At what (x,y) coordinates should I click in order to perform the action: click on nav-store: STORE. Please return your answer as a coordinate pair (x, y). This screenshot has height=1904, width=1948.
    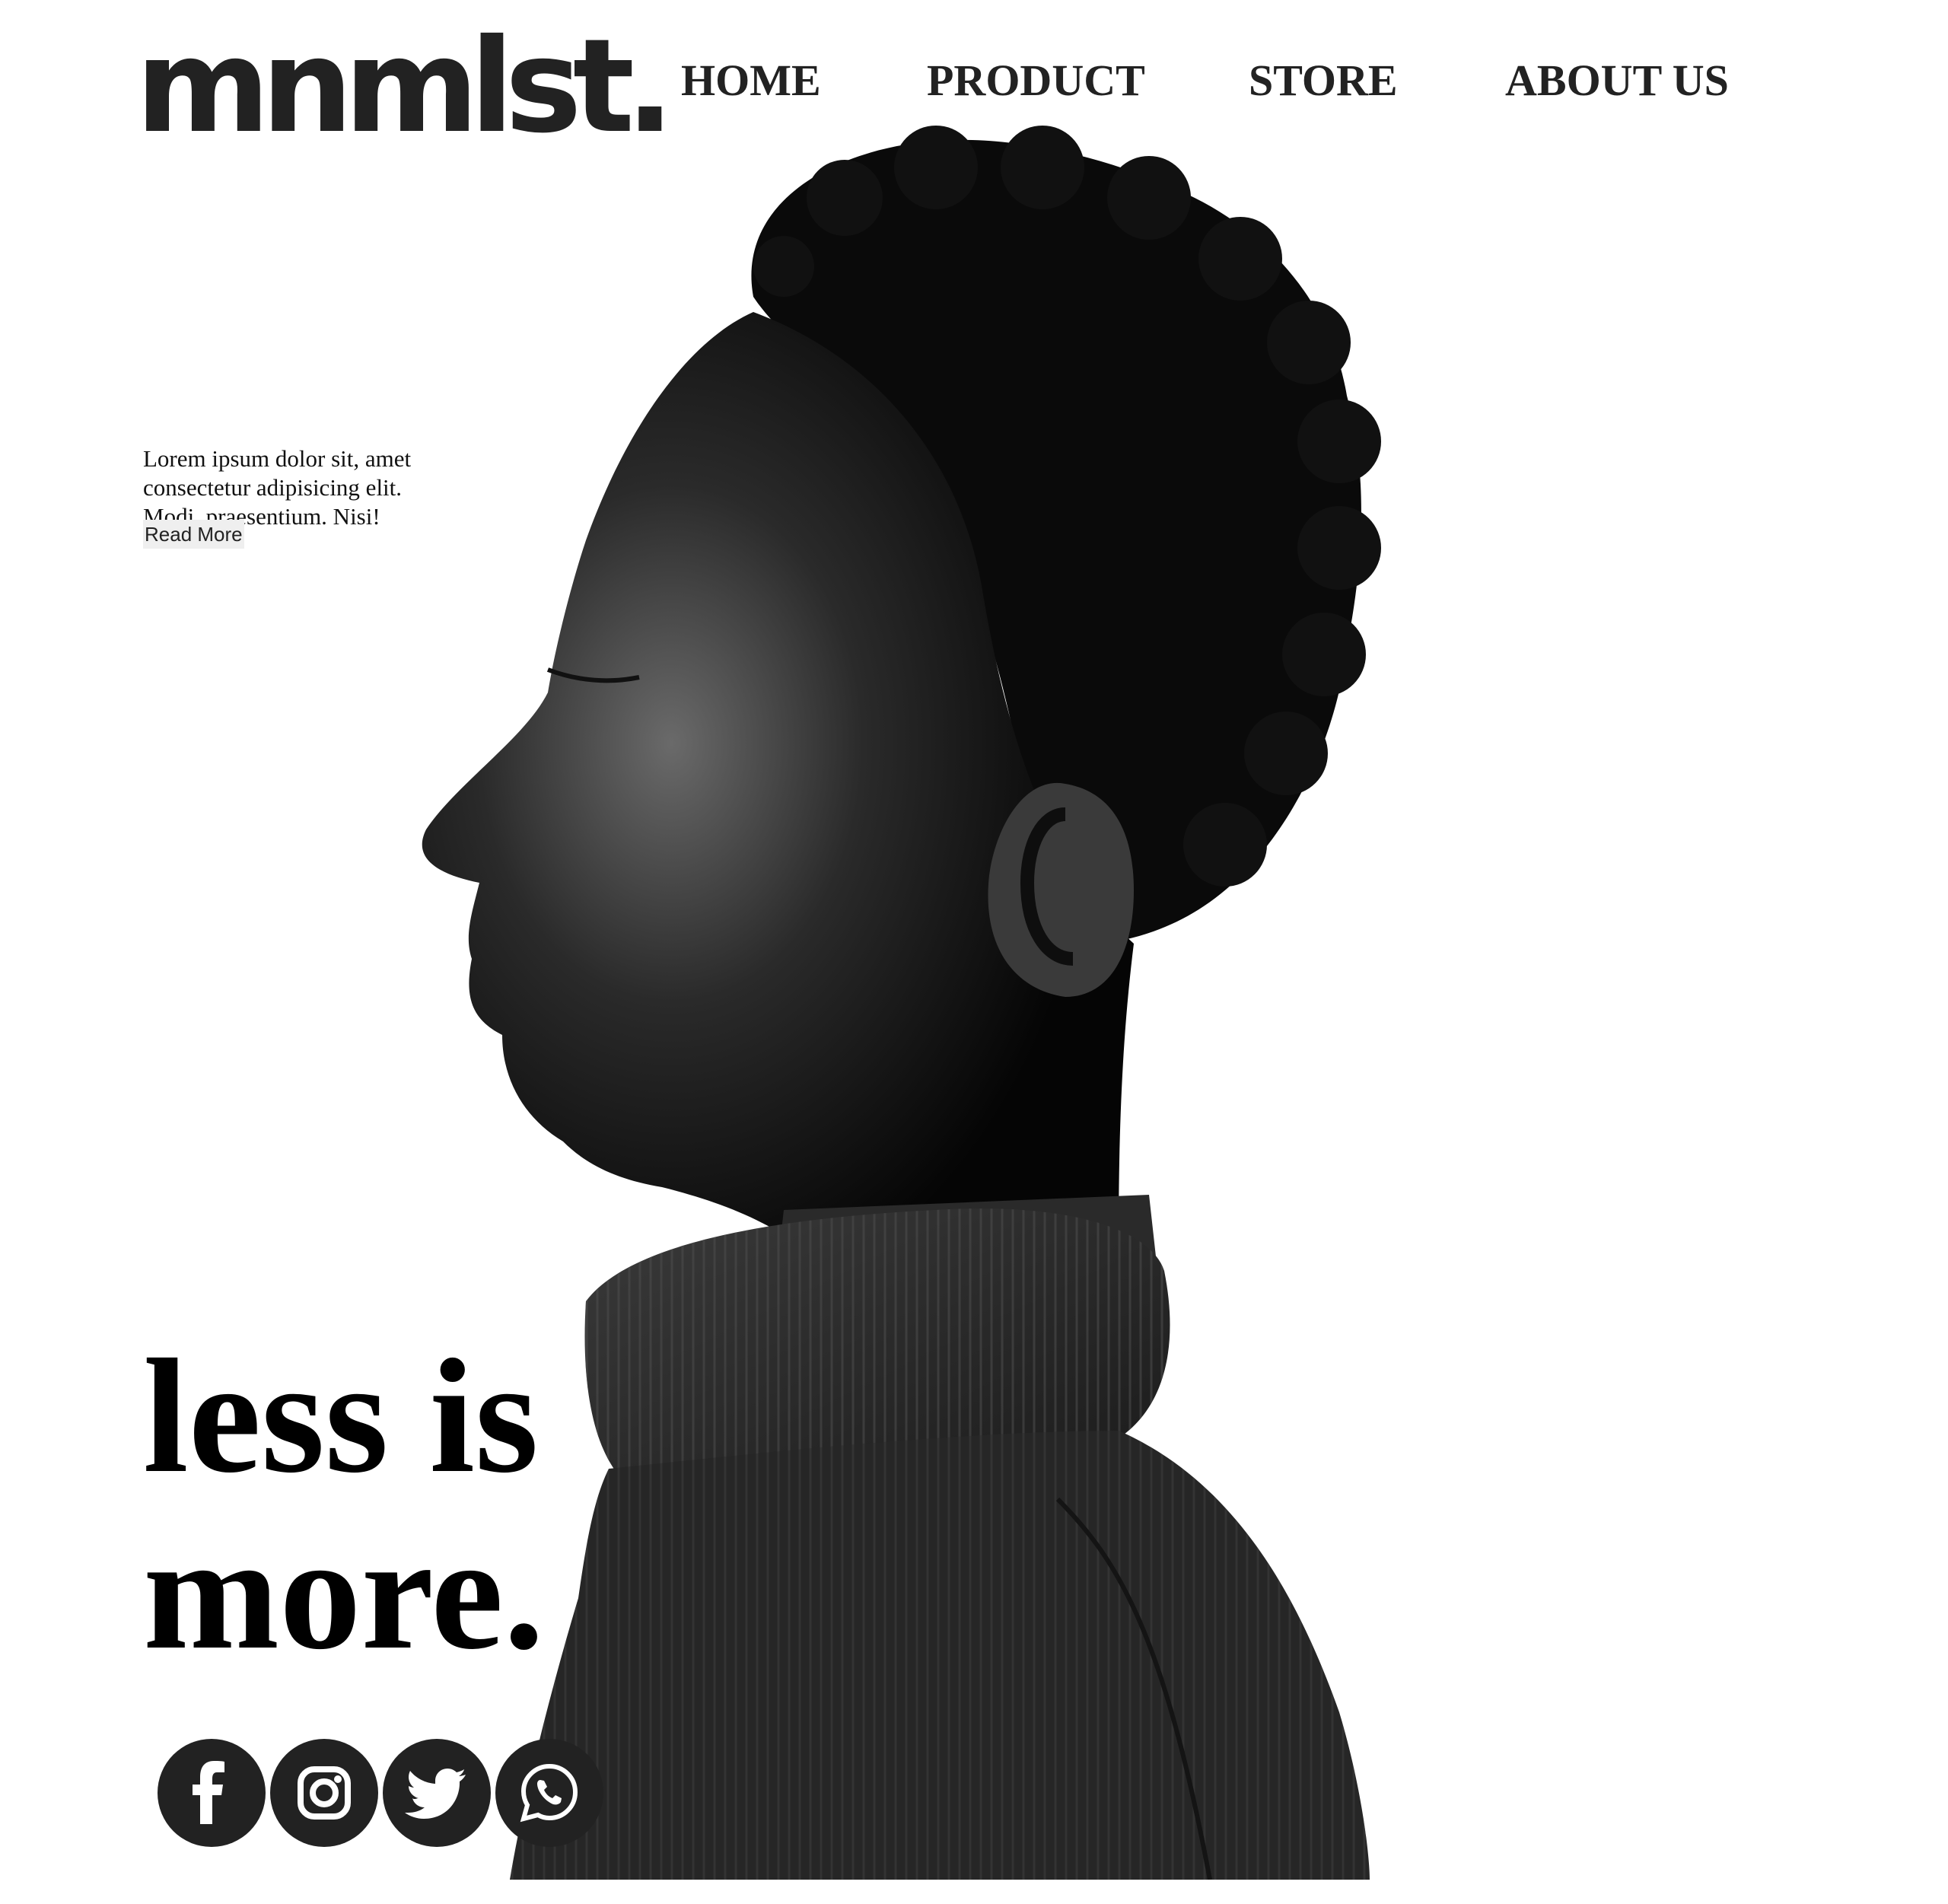
    Looking at the image, I should click on (1323, 80).